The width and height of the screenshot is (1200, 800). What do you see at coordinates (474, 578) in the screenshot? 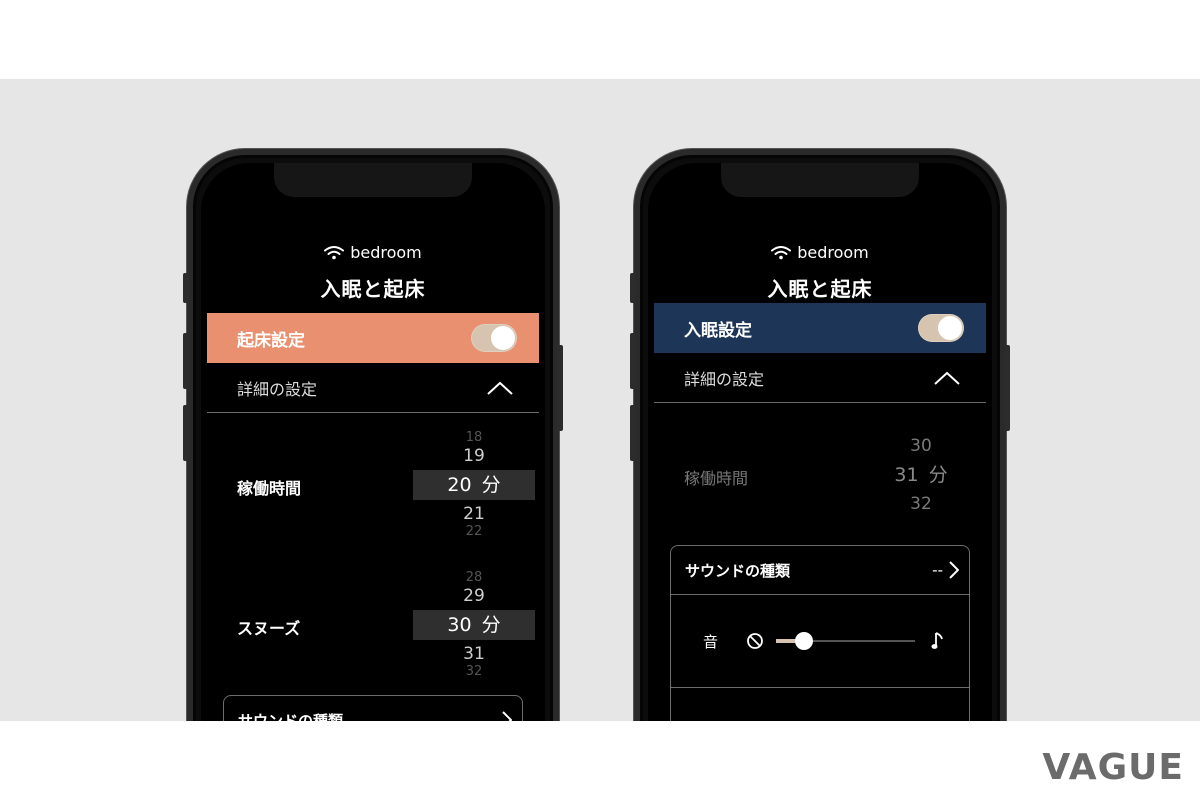
I see `picker-value: 28` at bounding box center [474, 578].